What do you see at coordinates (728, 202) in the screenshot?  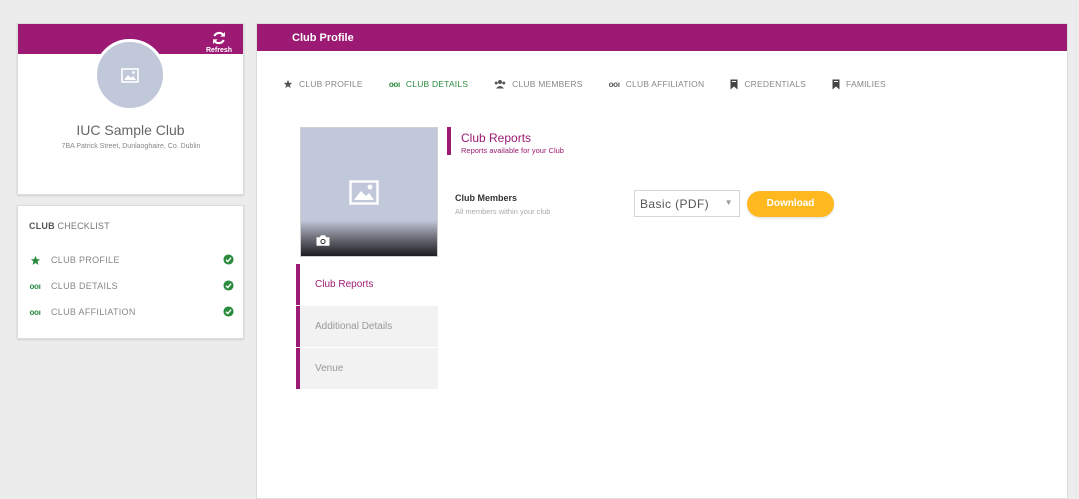 I see `chevron-down-icon: ▼` at bounding box center [728, 202].